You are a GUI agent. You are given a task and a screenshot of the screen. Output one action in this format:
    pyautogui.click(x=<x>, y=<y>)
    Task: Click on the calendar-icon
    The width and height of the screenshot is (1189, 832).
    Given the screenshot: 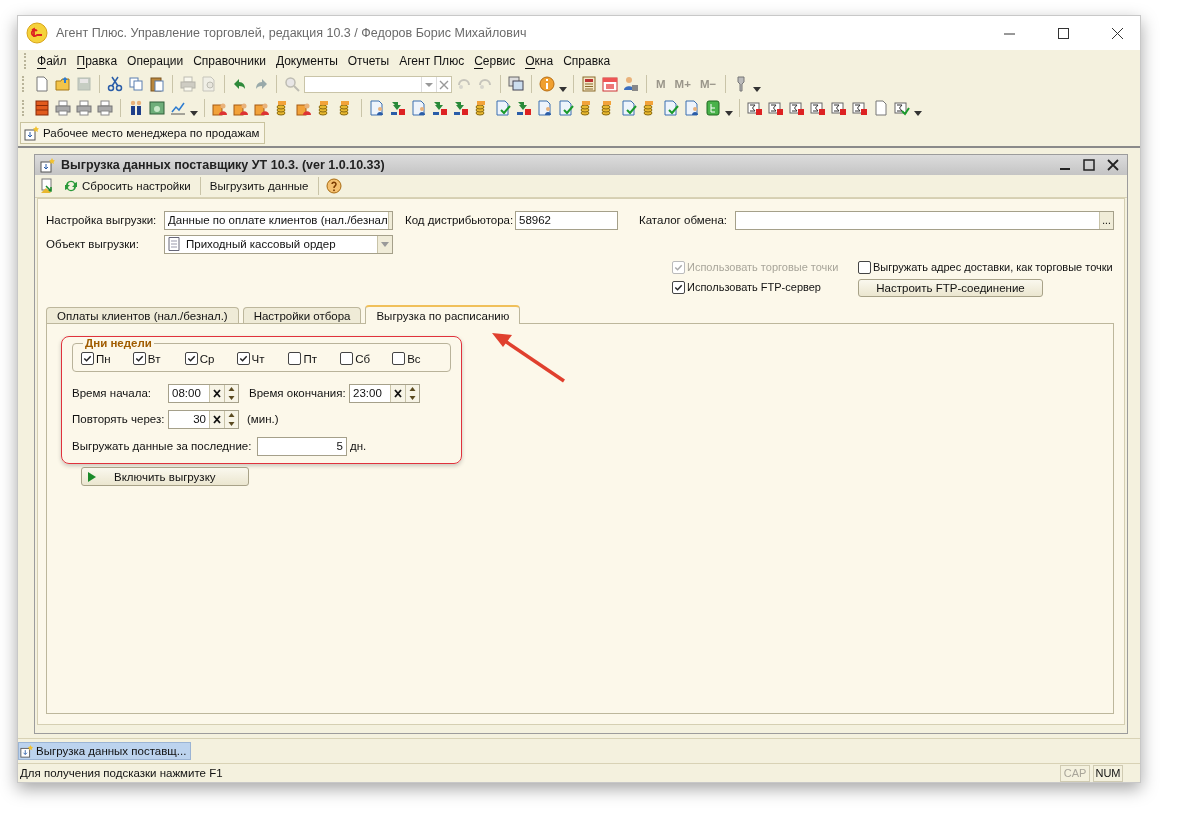 What is the action you would take?
    pyautogui.click(x=610, y=84)
    